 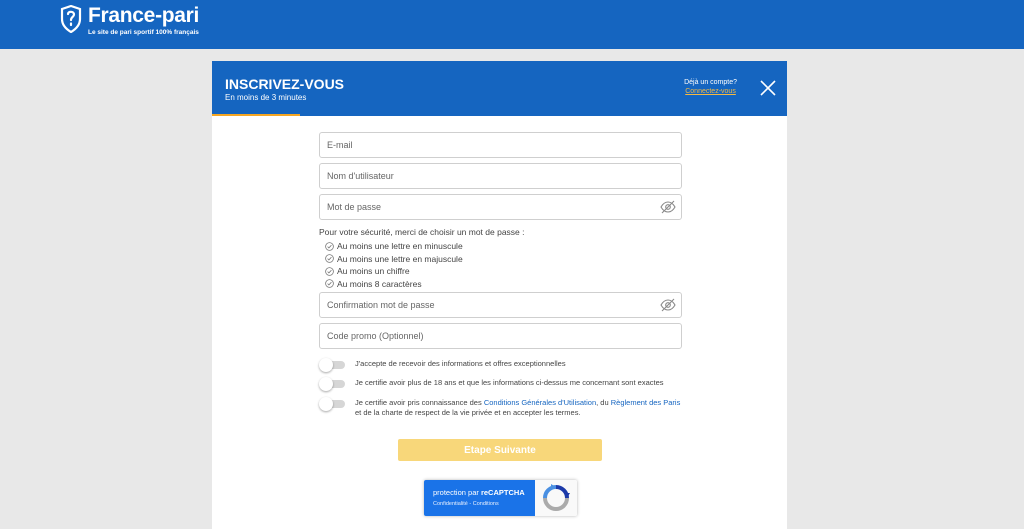 What do you see at coordinates (710, 91) in the screenshot?
I see `login-link: Connectez-vous` at bounding box center [710, 91].